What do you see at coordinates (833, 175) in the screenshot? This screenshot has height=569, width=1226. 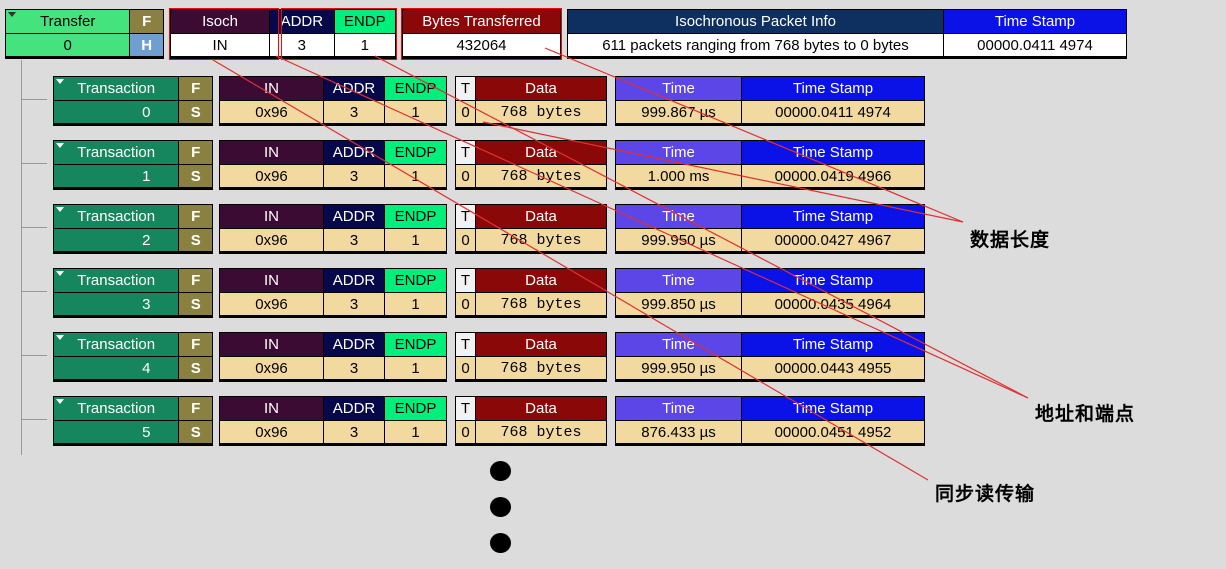 I see `transaction-timestamp-value: 00000.0419 4966` at bounding box center [833, 175].